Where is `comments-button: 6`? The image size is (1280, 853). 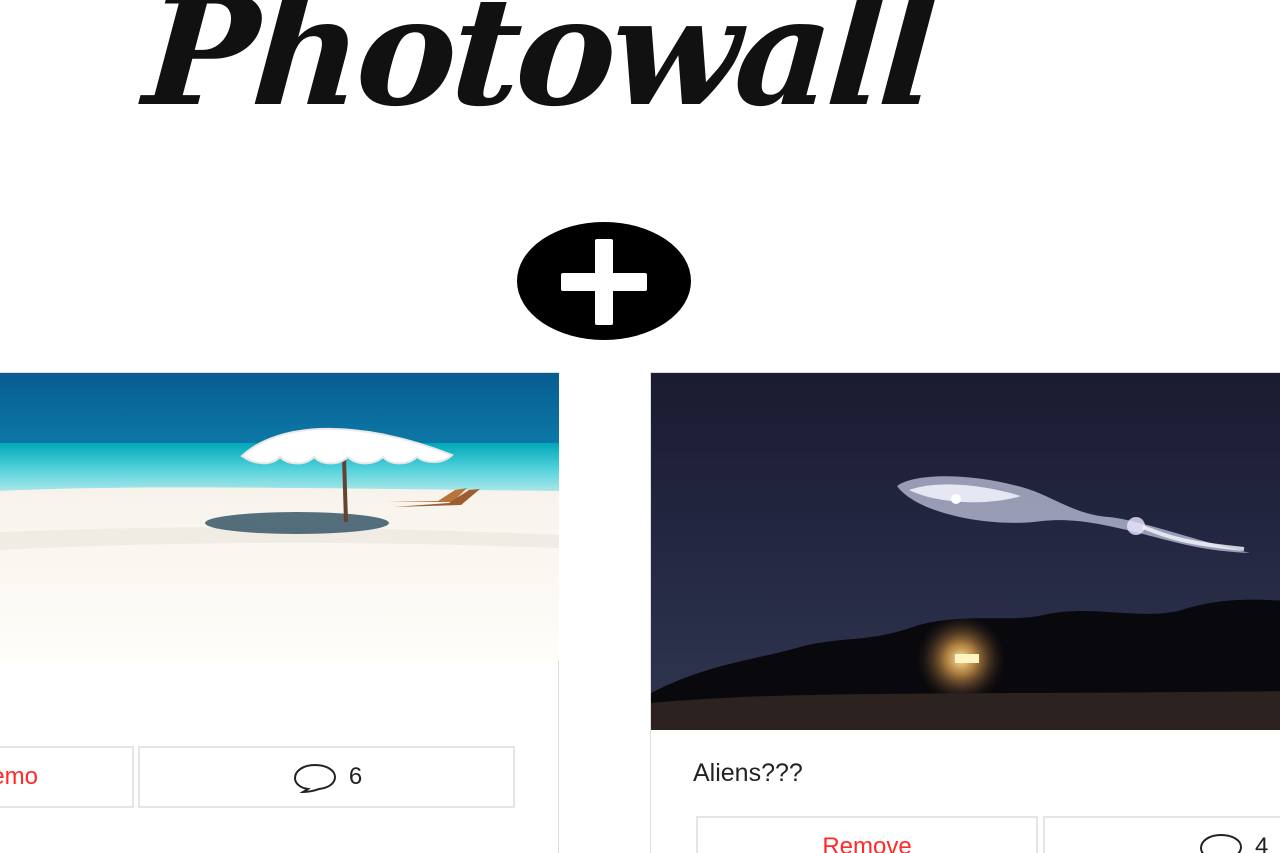 comments-button: 6 is located at coordinates (326, 777).